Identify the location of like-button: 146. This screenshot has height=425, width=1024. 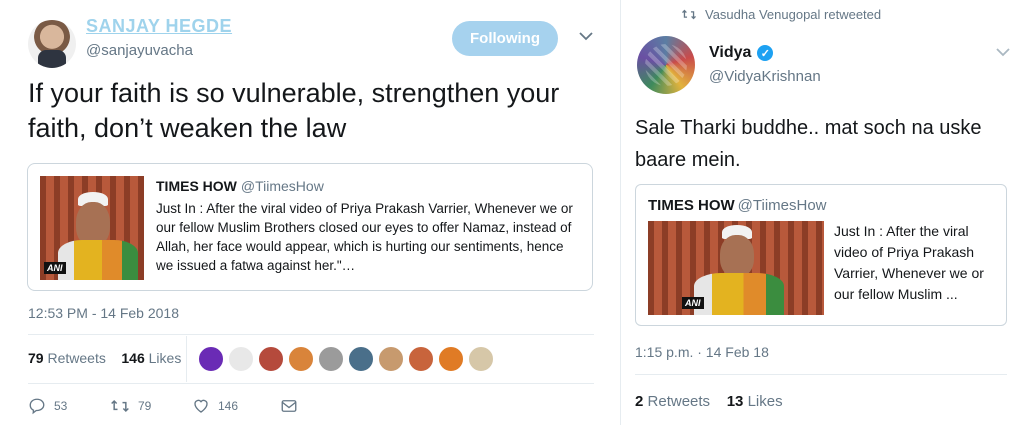
(236, 406).